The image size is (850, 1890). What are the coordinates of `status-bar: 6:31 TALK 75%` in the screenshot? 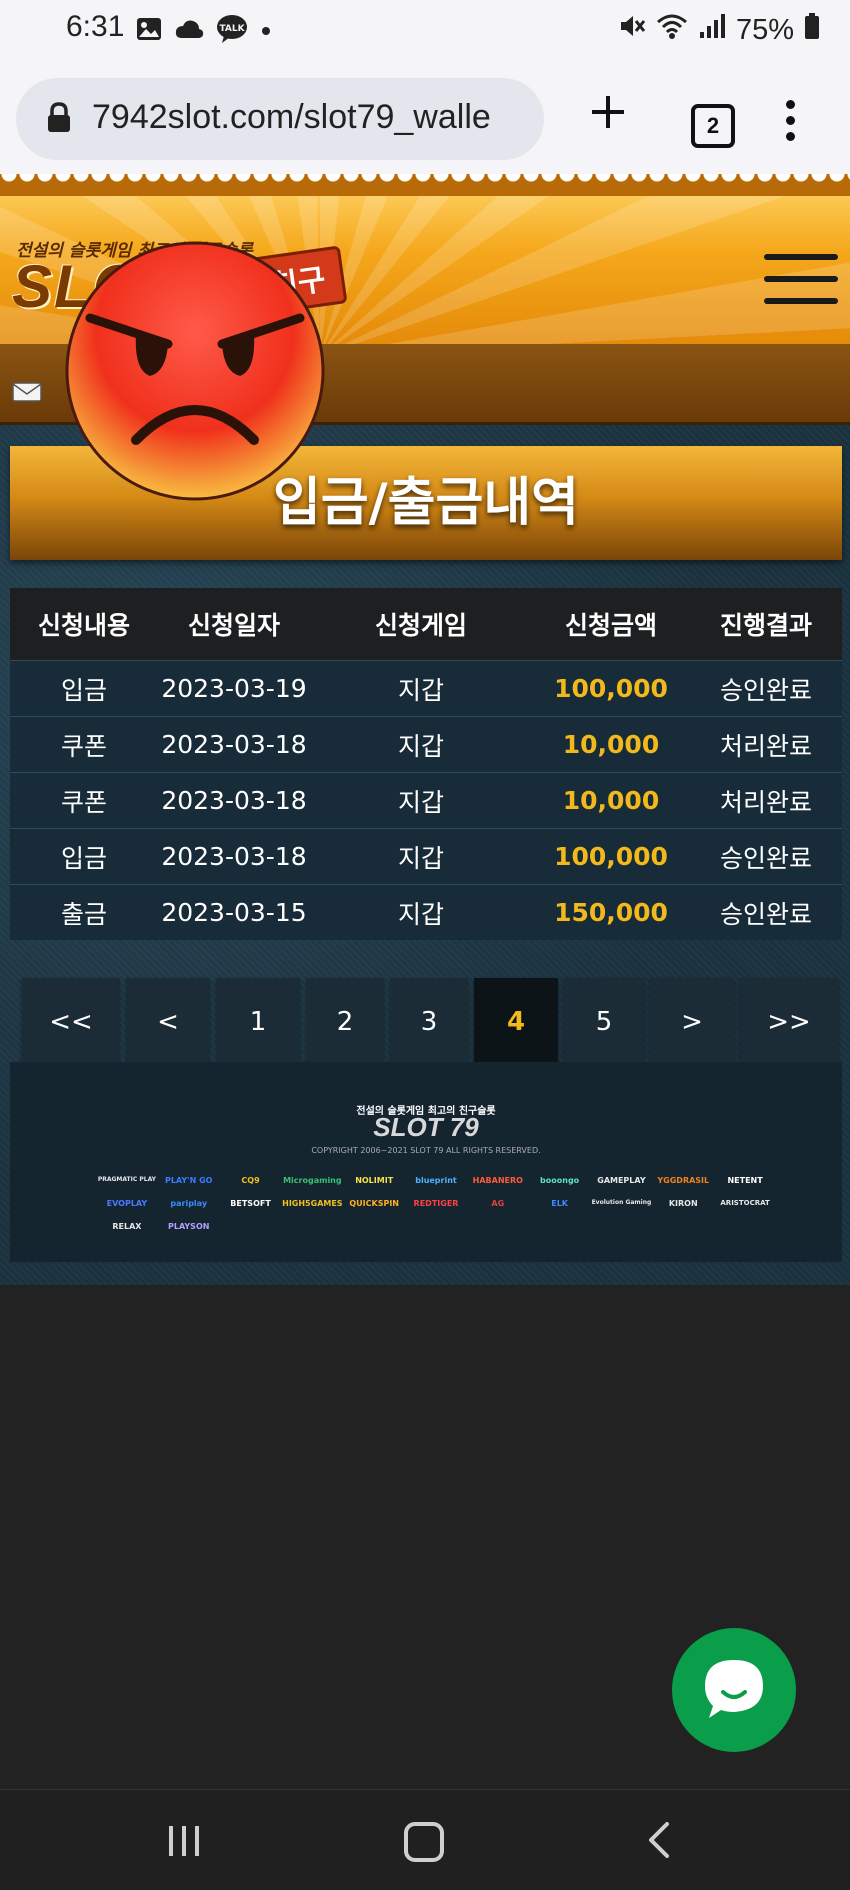 It's located at (425, 31).